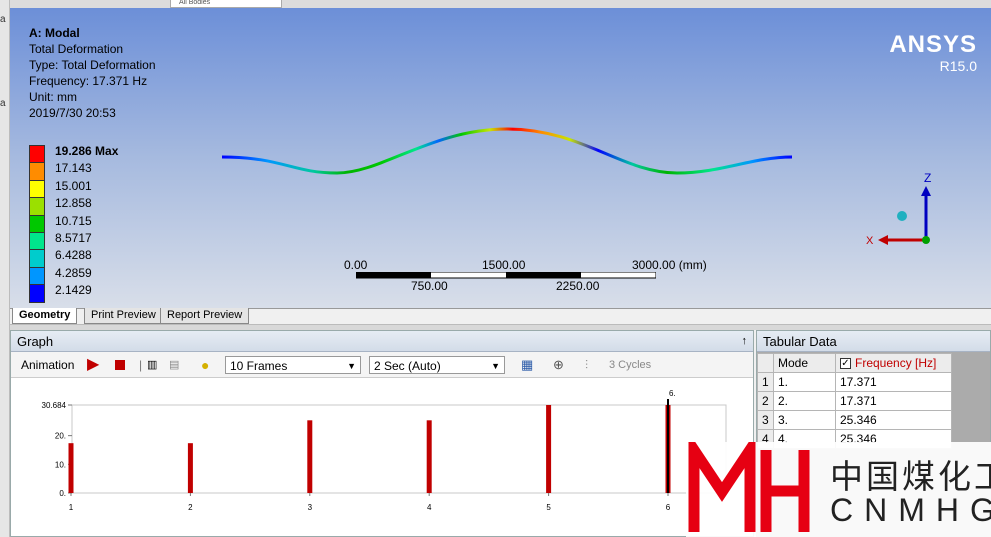 Image resolution: width=991 pixels, height=537 pixels. What do you see at coordinates (548, 507) in the screenshot?
I see `x-tick-label: 5` at bounding box center [548, 507].